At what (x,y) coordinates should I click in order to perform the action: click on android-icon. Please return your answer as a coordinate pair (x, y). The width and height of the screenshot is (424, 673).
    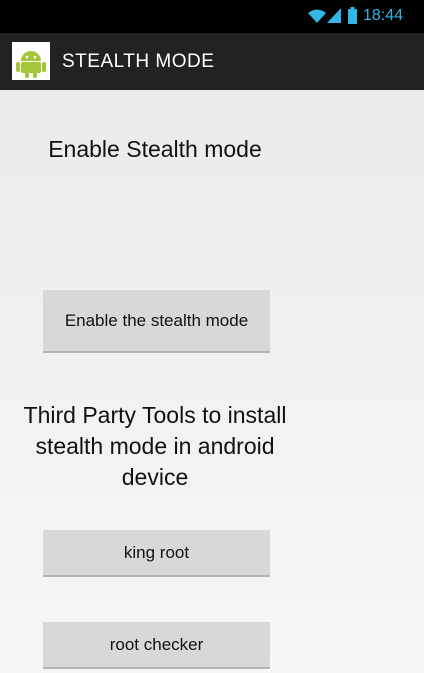
    Looking at the image, I should click on (31, 61).